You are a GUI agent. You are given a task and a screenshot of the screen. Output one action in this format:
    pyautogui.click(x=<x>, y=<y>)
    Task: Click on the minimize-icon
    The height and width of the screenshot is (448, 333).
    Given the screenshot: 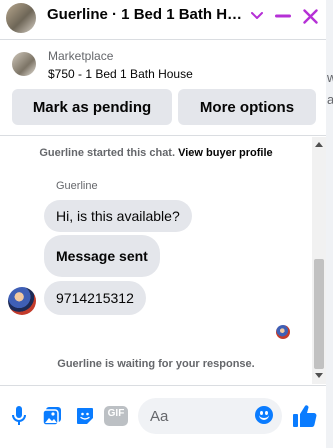 What is the action you would take?
    pyautogui.click(x=283, y=16)
    